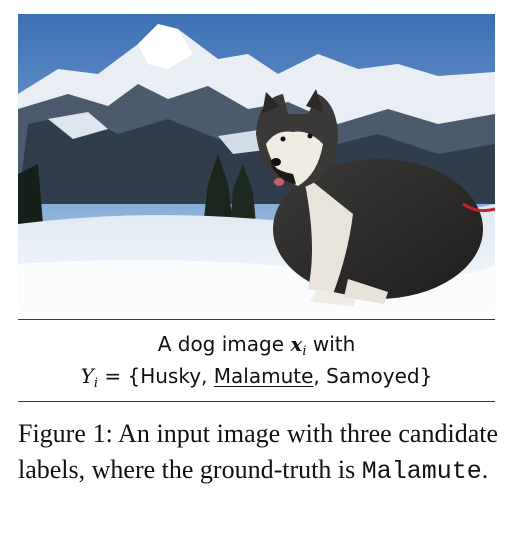 Image resolution: width=516 pixels, height=538 pixels. I want to click on label-malamute: Malamute, so click(263, 376).